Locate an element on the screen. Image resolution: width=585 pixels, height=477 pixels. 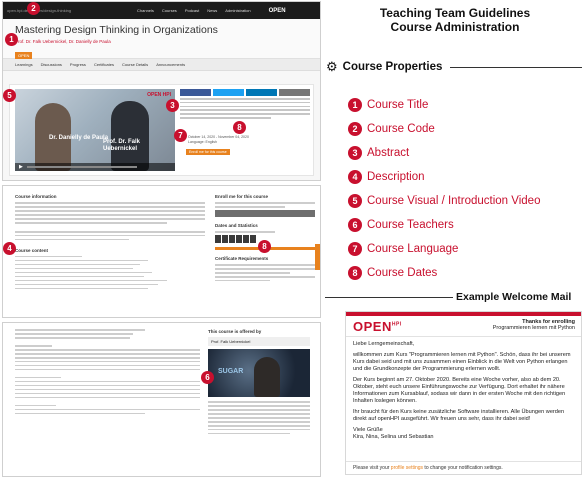
tab-certificates: Certificates is located at coordinates (104, 64).